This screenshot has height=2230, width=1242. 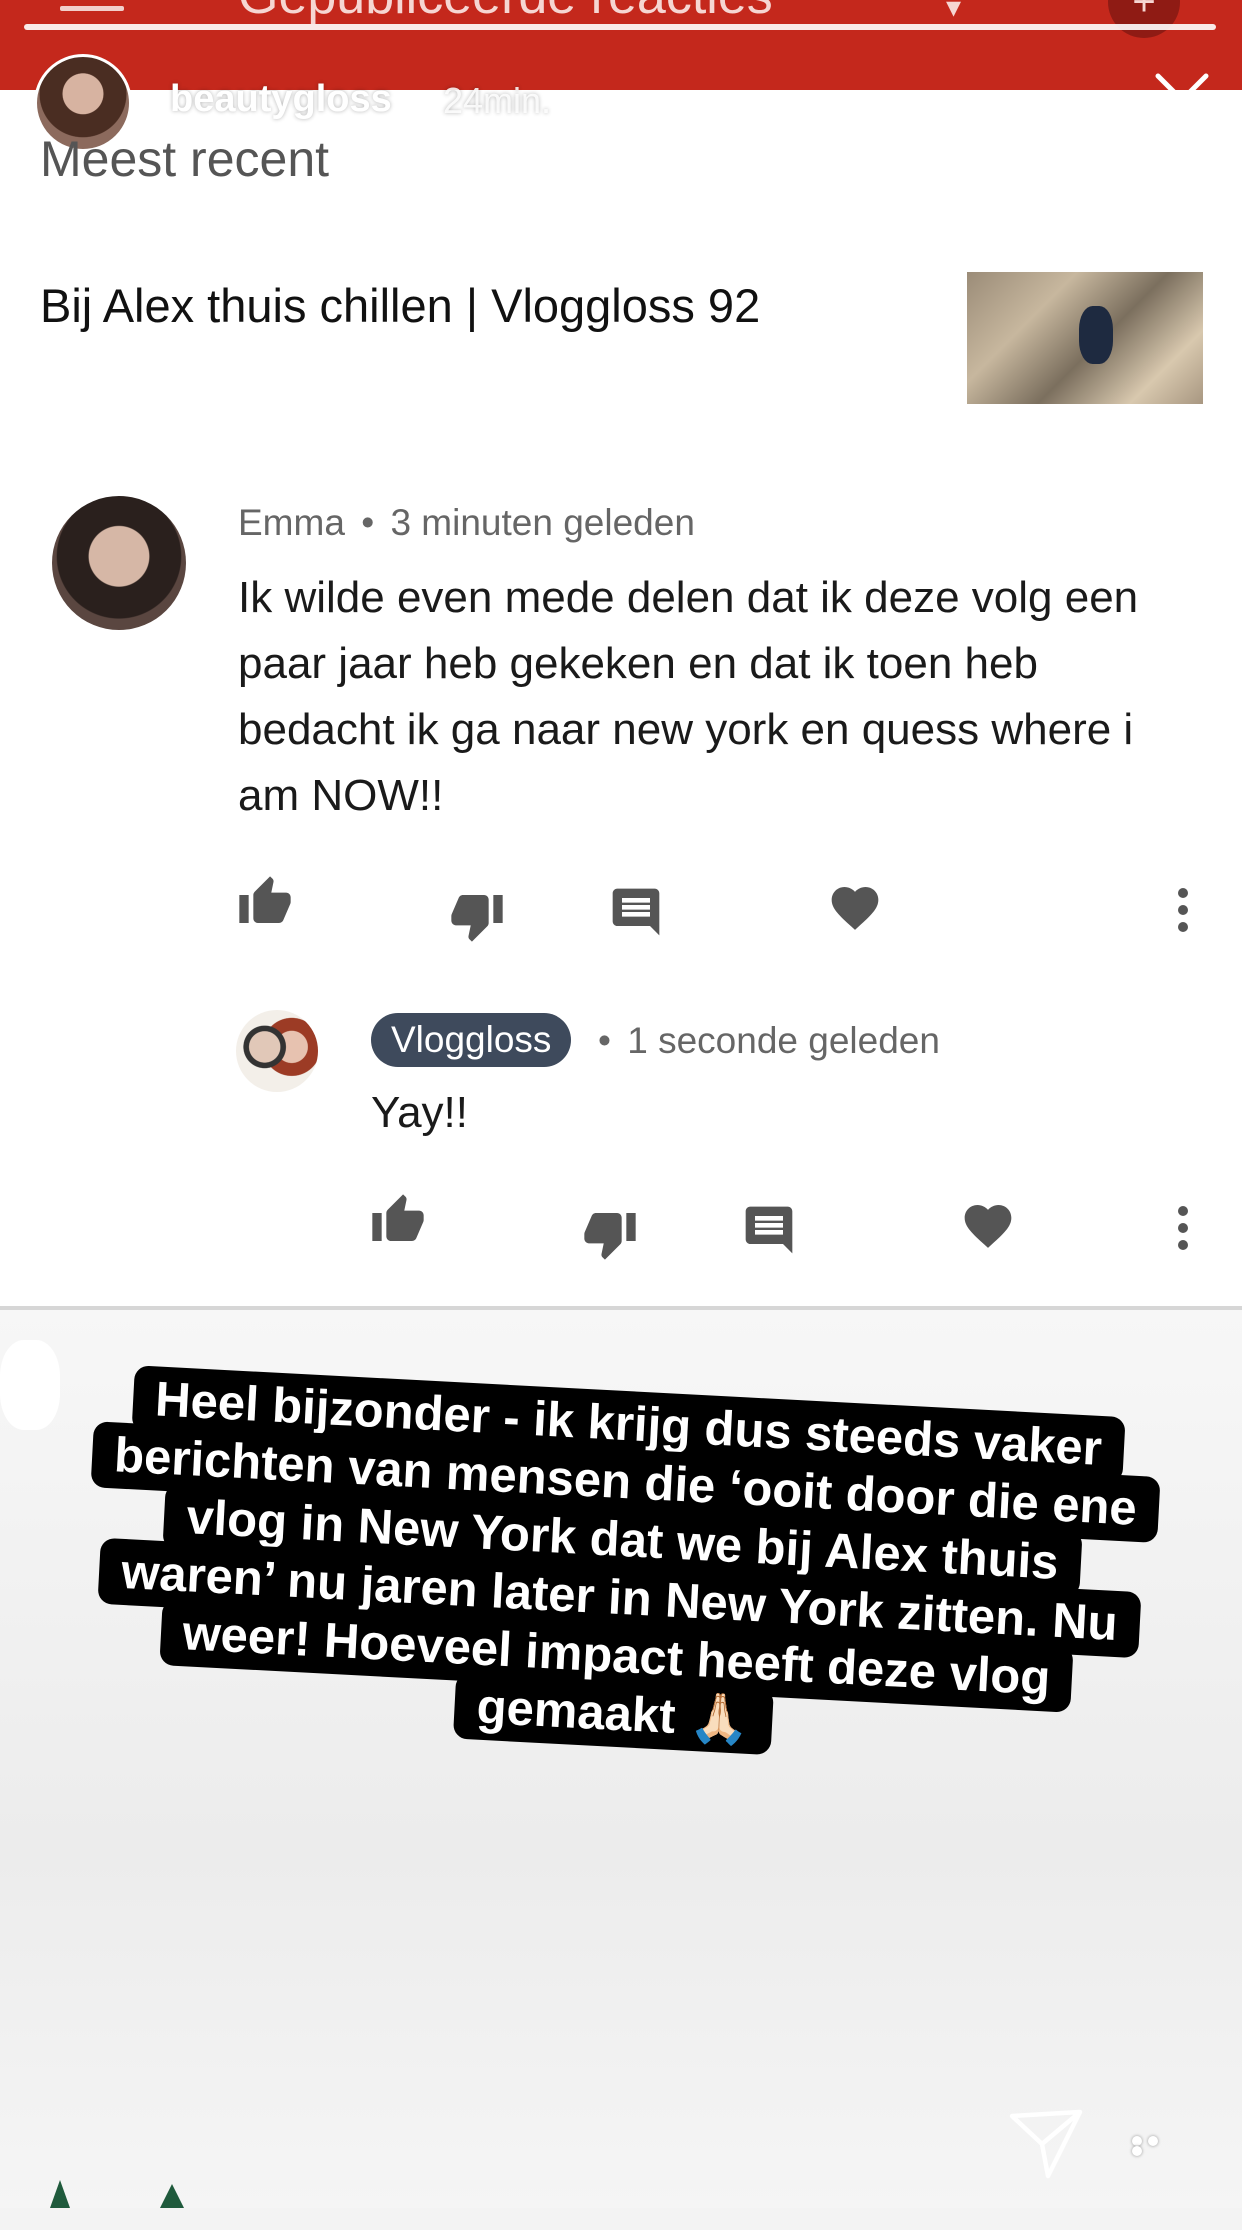 What do you see at coordinates (1046, 2144) in the screenshot?
I see `send-icon` at bounding box center [1046, 2144].